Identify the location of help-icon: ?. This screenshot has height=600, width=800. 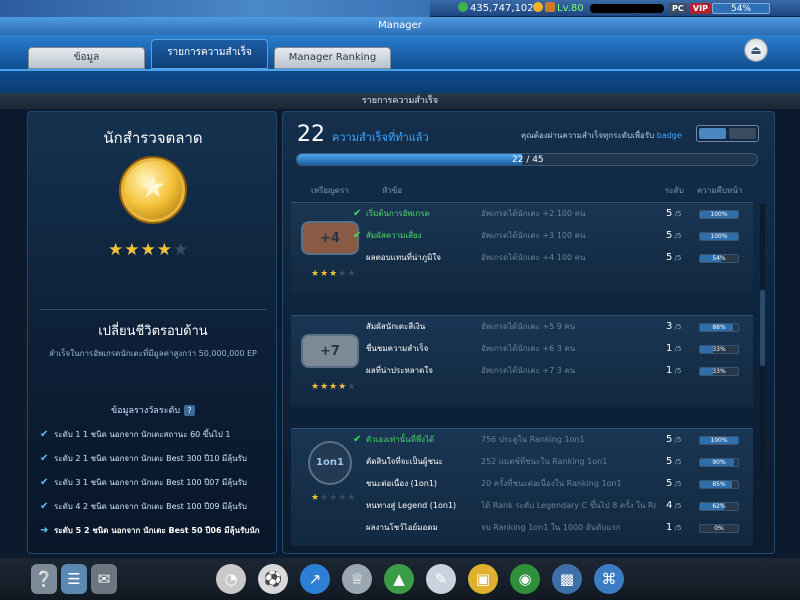
(190, 410).